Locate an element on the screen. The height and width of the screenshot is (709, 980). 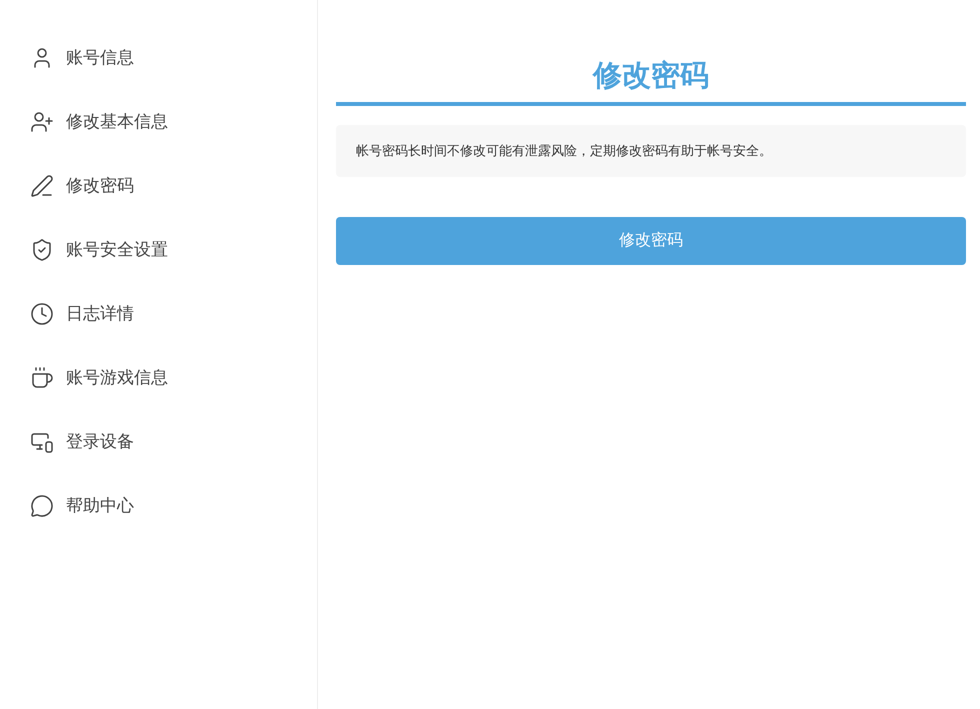
add-user-icon is located at coordinates (42, 122).